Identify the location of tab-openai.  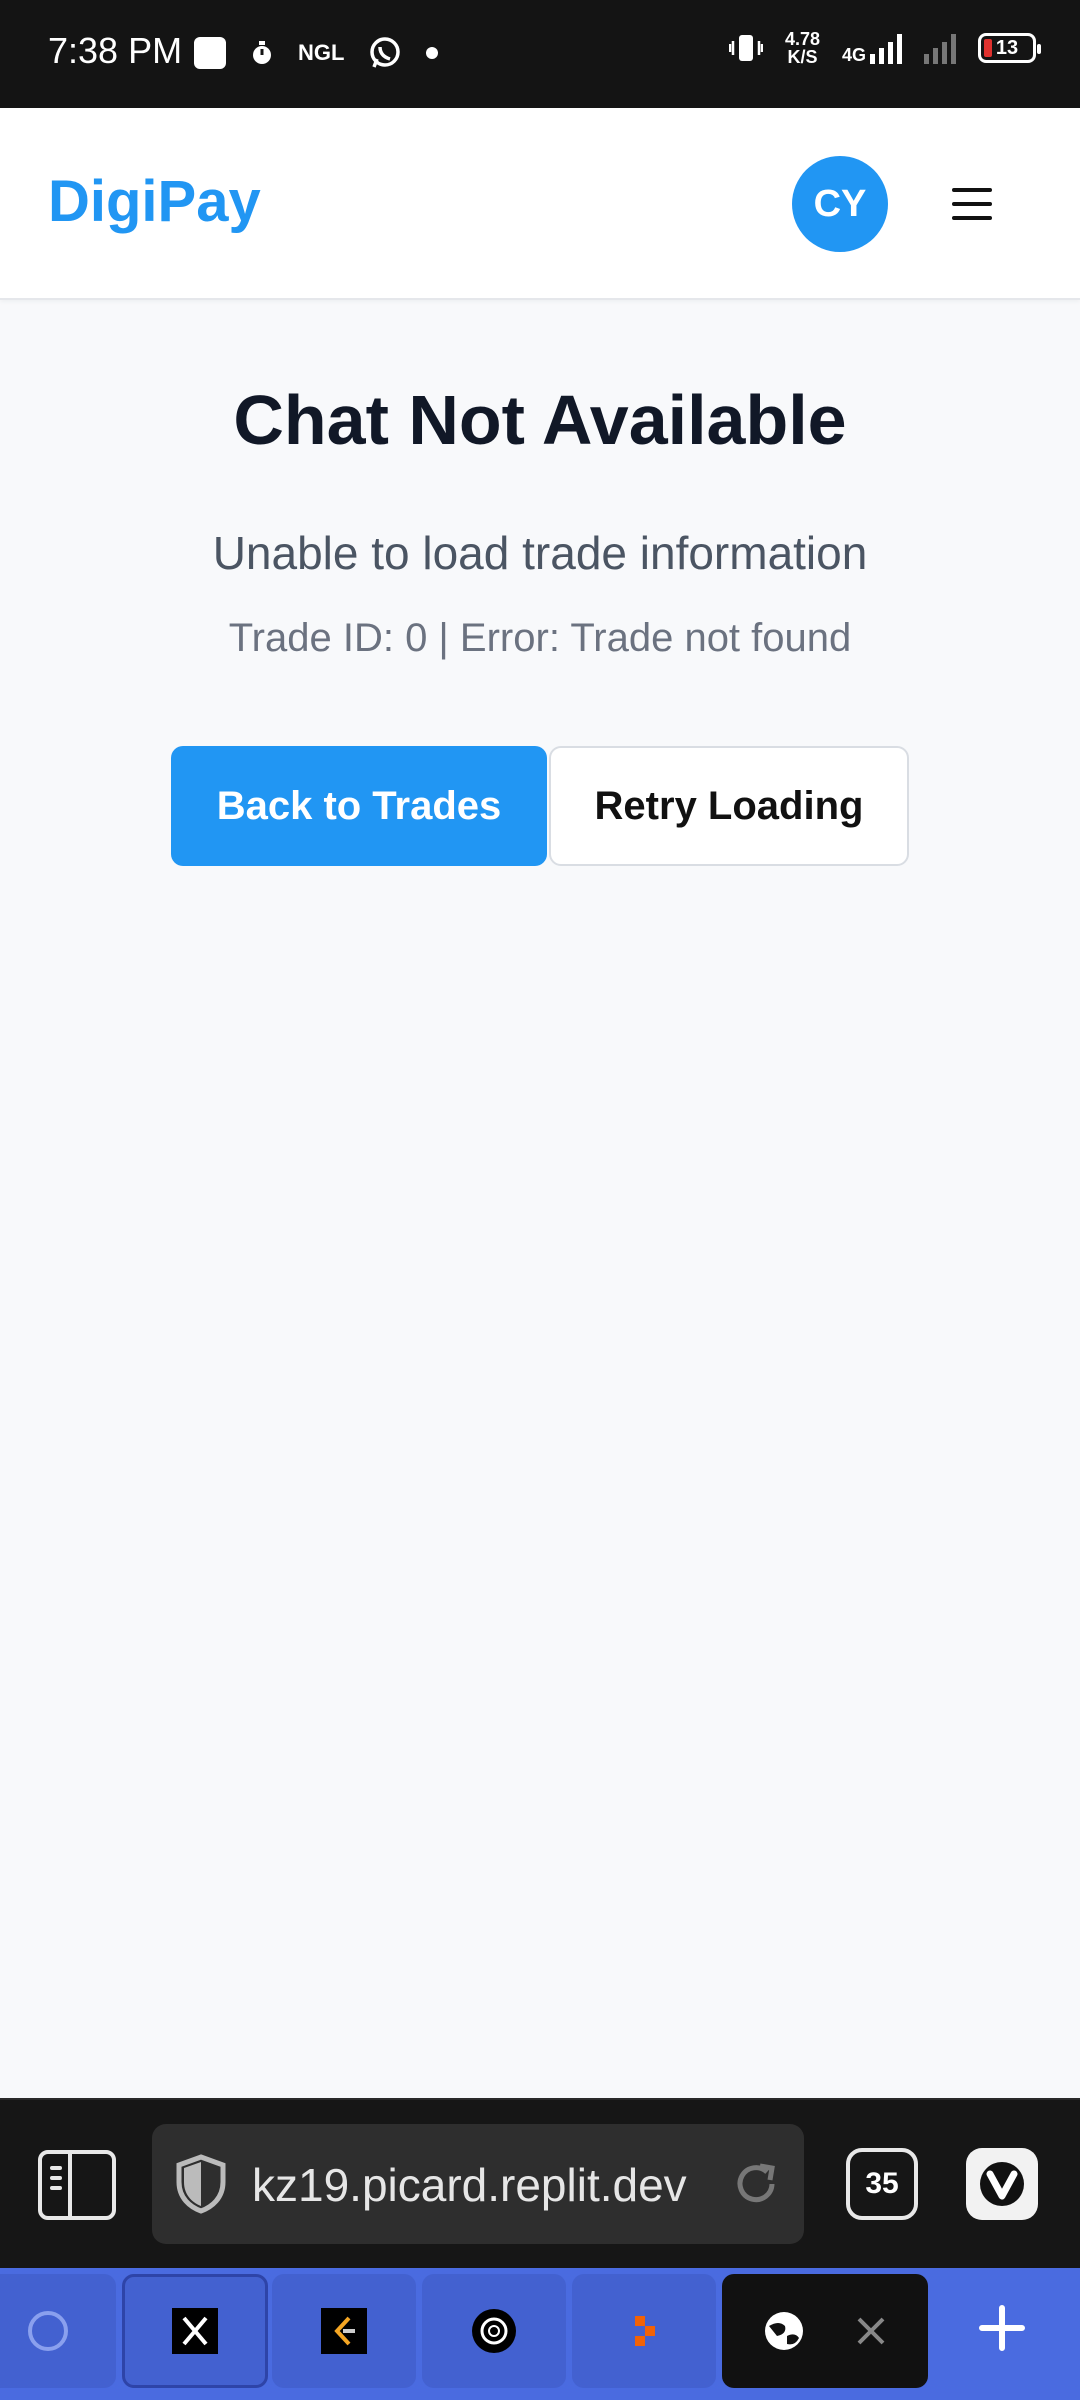
(494, 2331).